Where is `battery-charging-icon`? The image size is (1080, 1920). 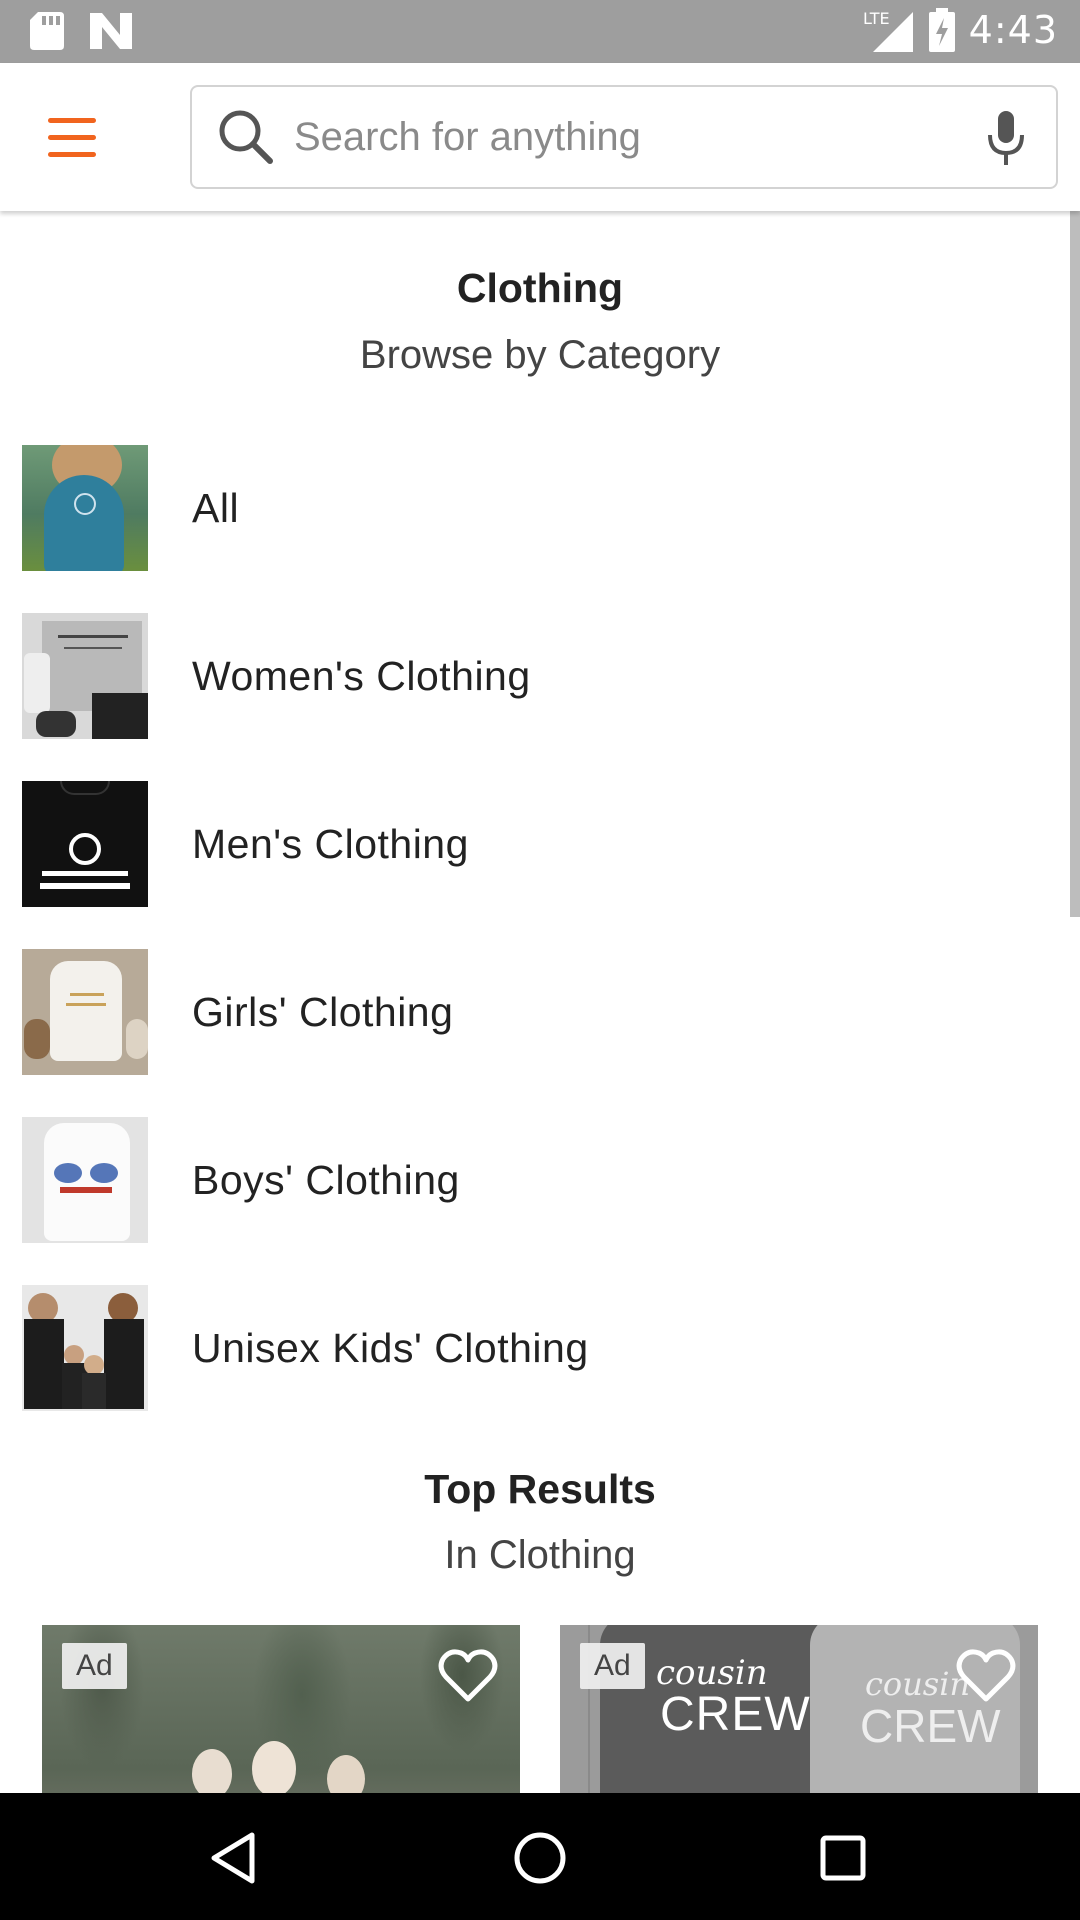 battery-charging-icon is located at coordinates (941, 30).